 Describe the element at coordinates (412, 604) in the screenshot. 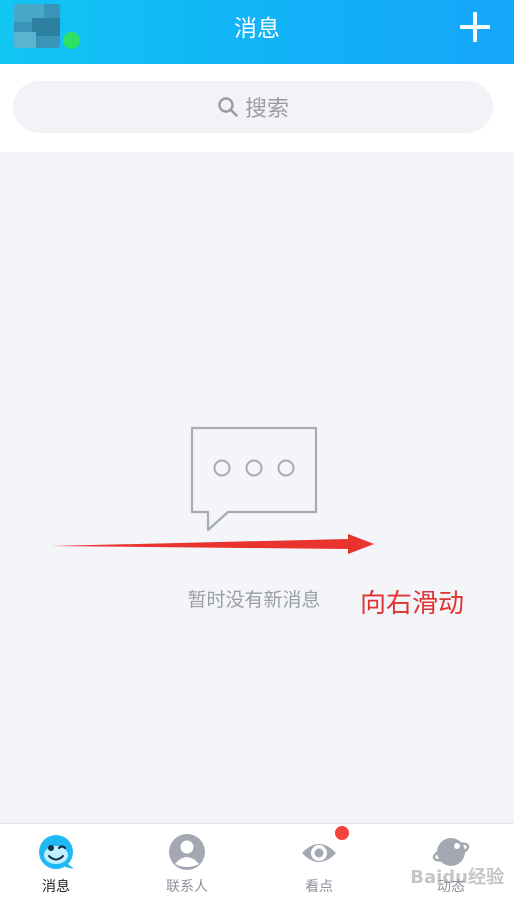

I see `annotation-text: 向右滑动` at that location.